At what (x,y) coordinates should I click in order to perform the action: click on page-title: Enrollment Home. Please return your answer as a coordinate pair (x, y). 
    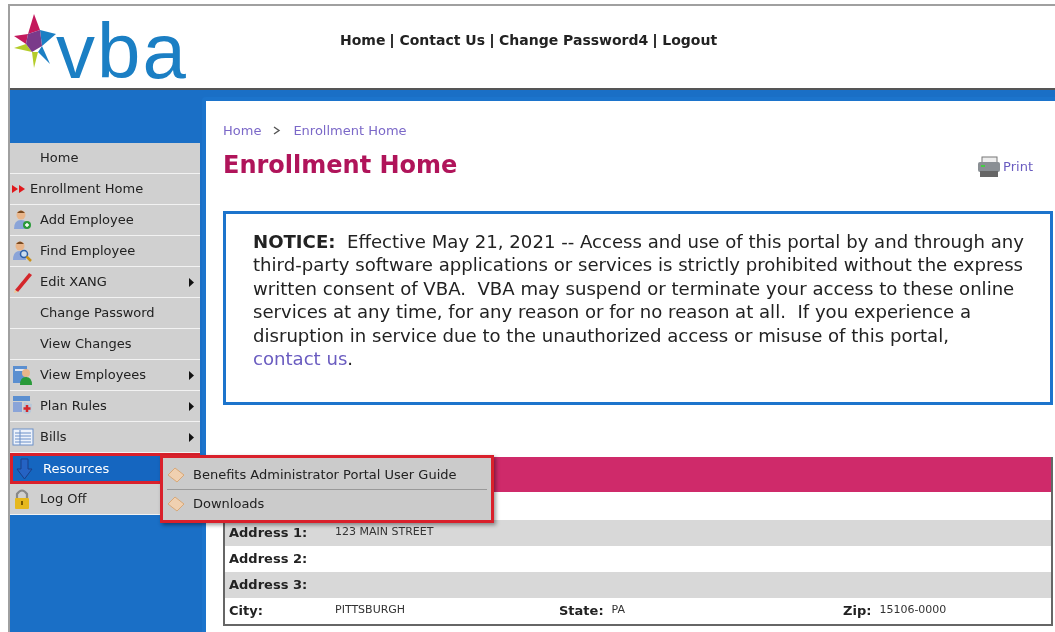
    Looking at the image, I should click on (340, 165).